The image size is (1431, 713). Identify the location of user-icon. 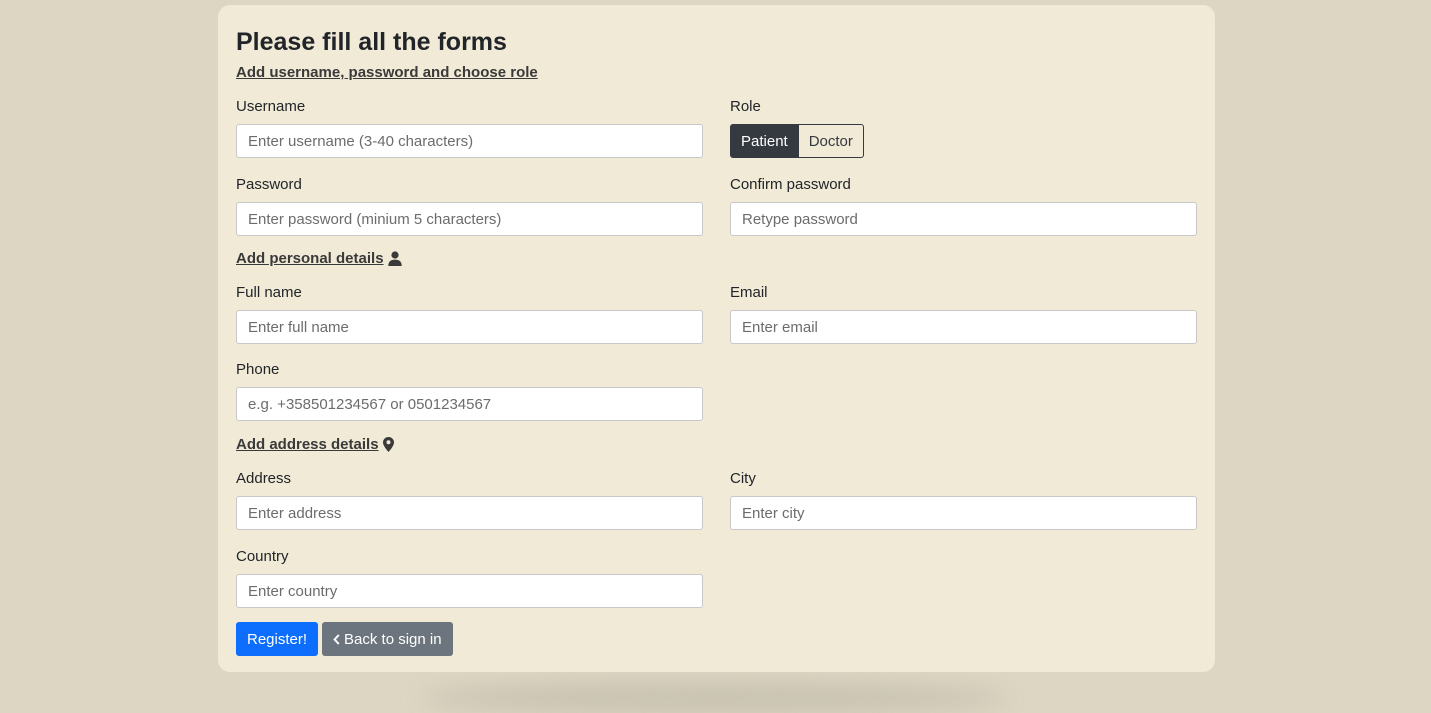
(394, 258).